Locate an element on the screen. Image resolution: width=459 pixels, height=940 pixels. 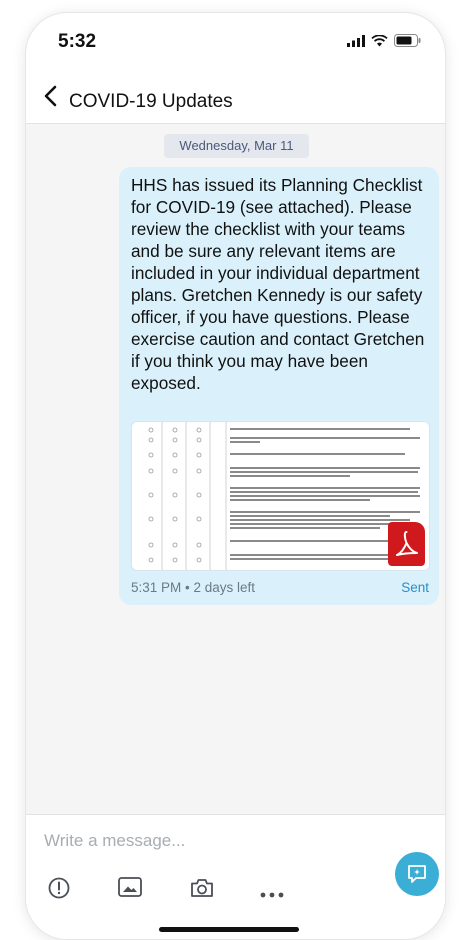
status-time: 5:32 is located at coordinates (77, 41).